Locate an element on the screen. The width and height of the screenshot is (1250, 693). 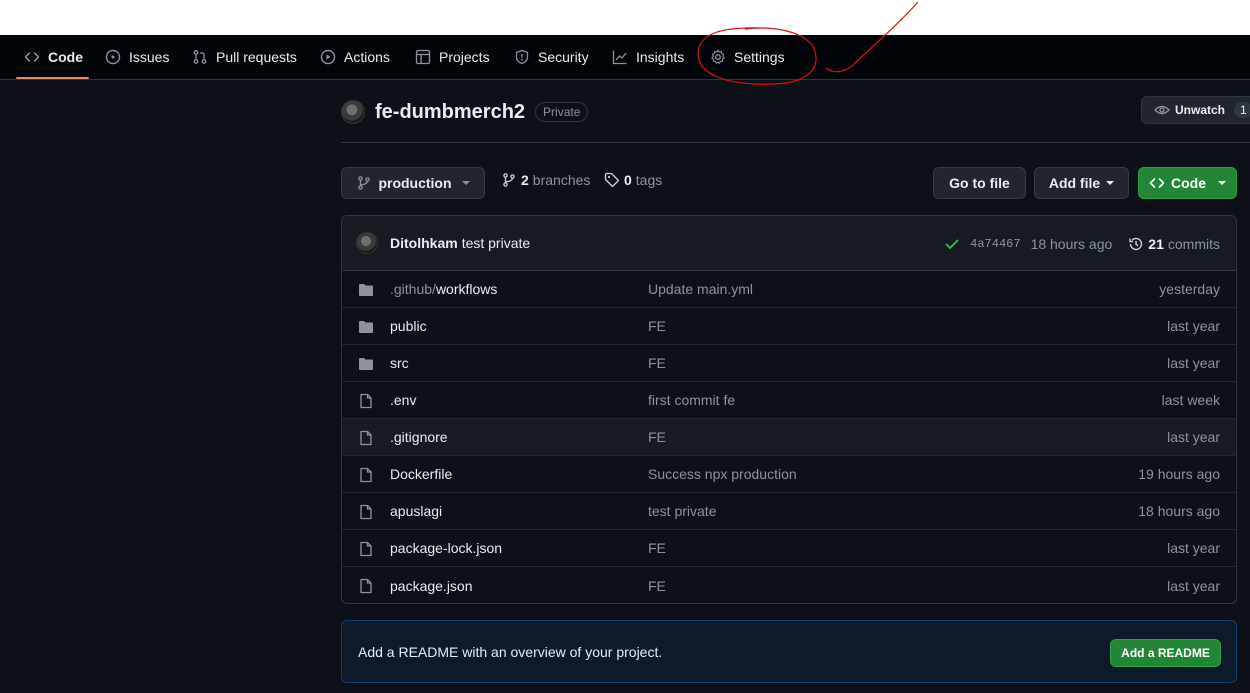
shield-icon is located at coordinates (522, 57).